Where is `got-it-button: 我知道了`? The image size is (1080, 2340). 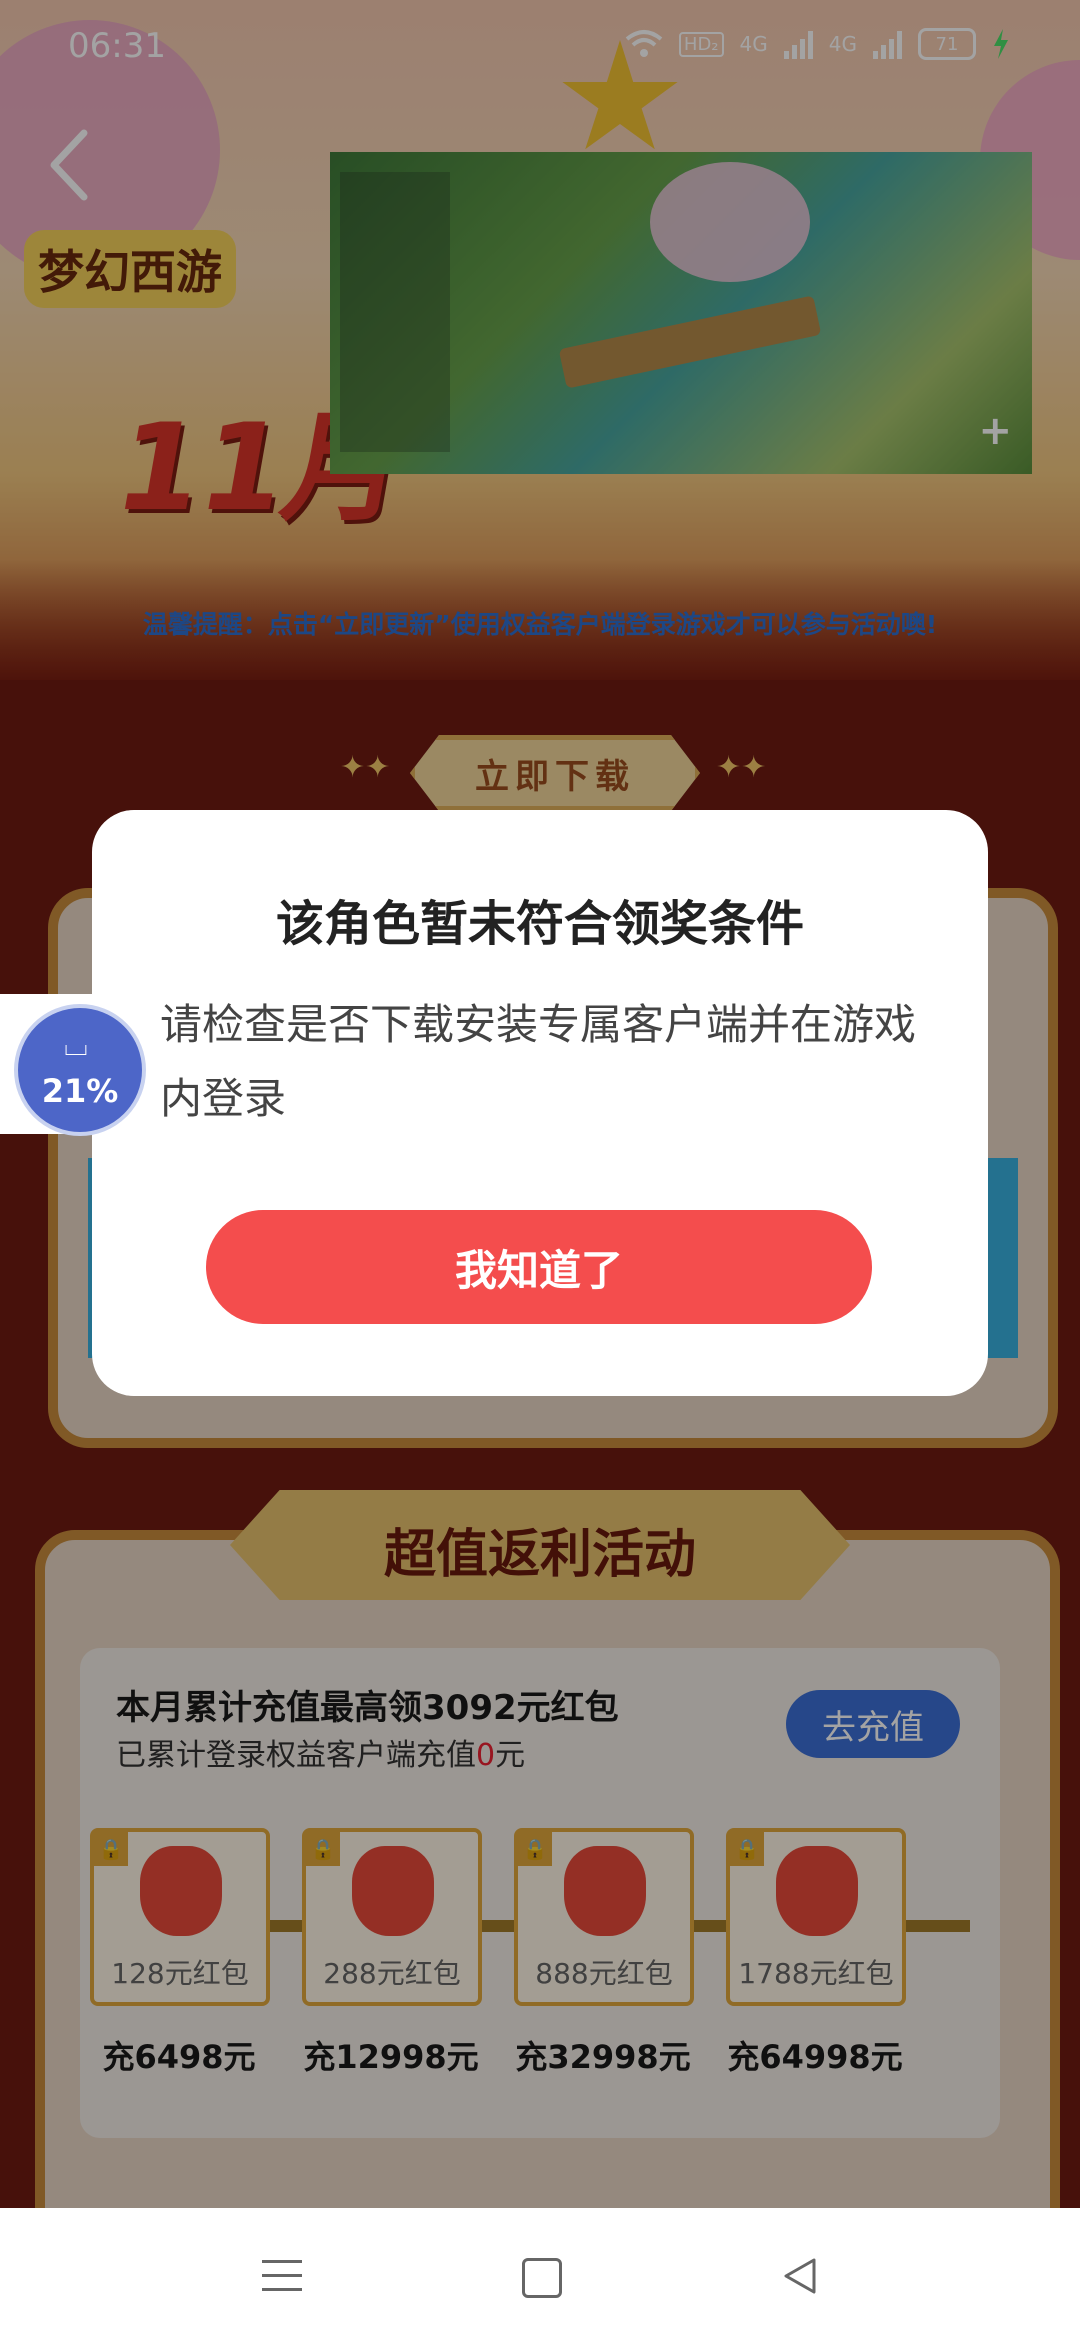 got-it-button: 我知道了 is located at coordinates (539, 1267).